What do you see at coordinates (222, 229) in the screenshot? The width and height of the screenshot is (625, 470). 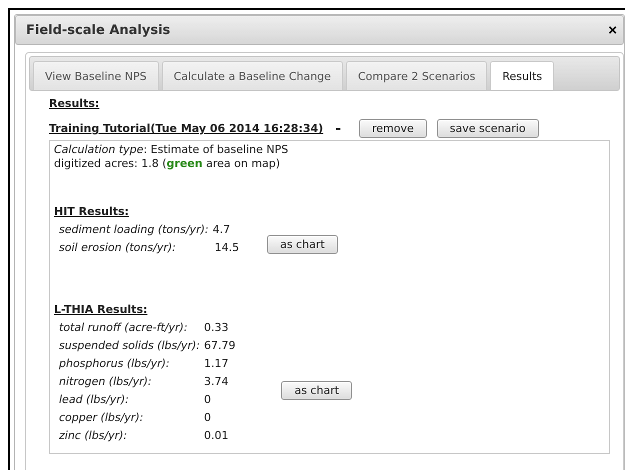 I see `result-value: 4.7` at bounding box center [222, 229].